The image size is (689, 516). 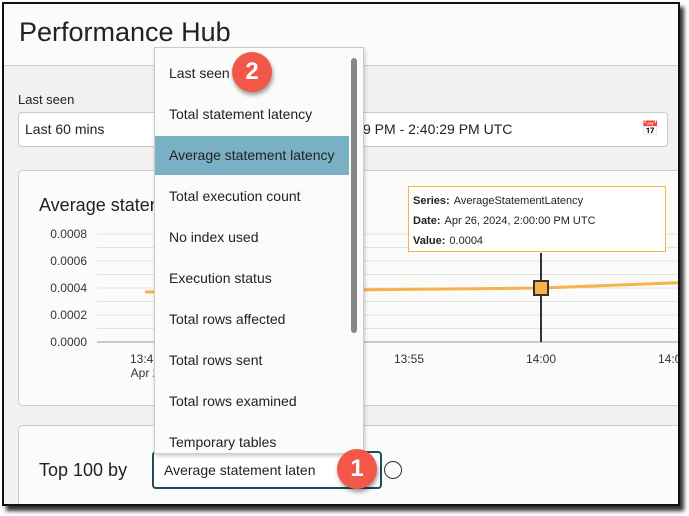 What do you see at coordinates (431, 201) in the screenshot?
I see `tooltip-series-label: Series:` at bounding box center [431, 201].